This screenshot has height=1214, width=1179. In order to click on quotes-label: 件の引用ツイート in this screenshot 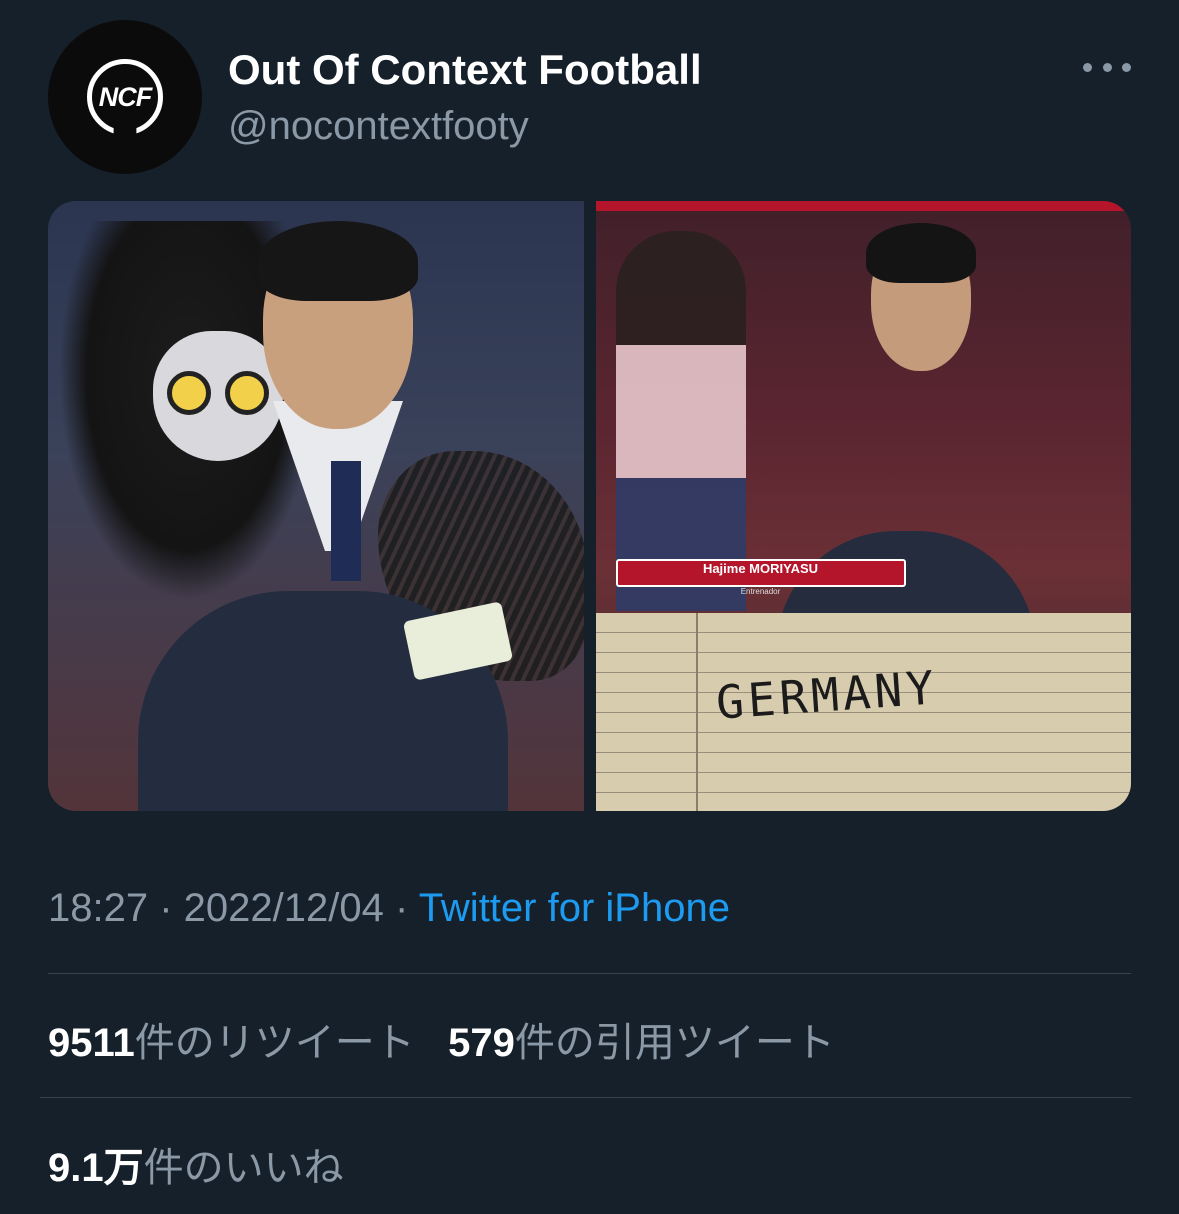, I will do `click(674, 1043)`.